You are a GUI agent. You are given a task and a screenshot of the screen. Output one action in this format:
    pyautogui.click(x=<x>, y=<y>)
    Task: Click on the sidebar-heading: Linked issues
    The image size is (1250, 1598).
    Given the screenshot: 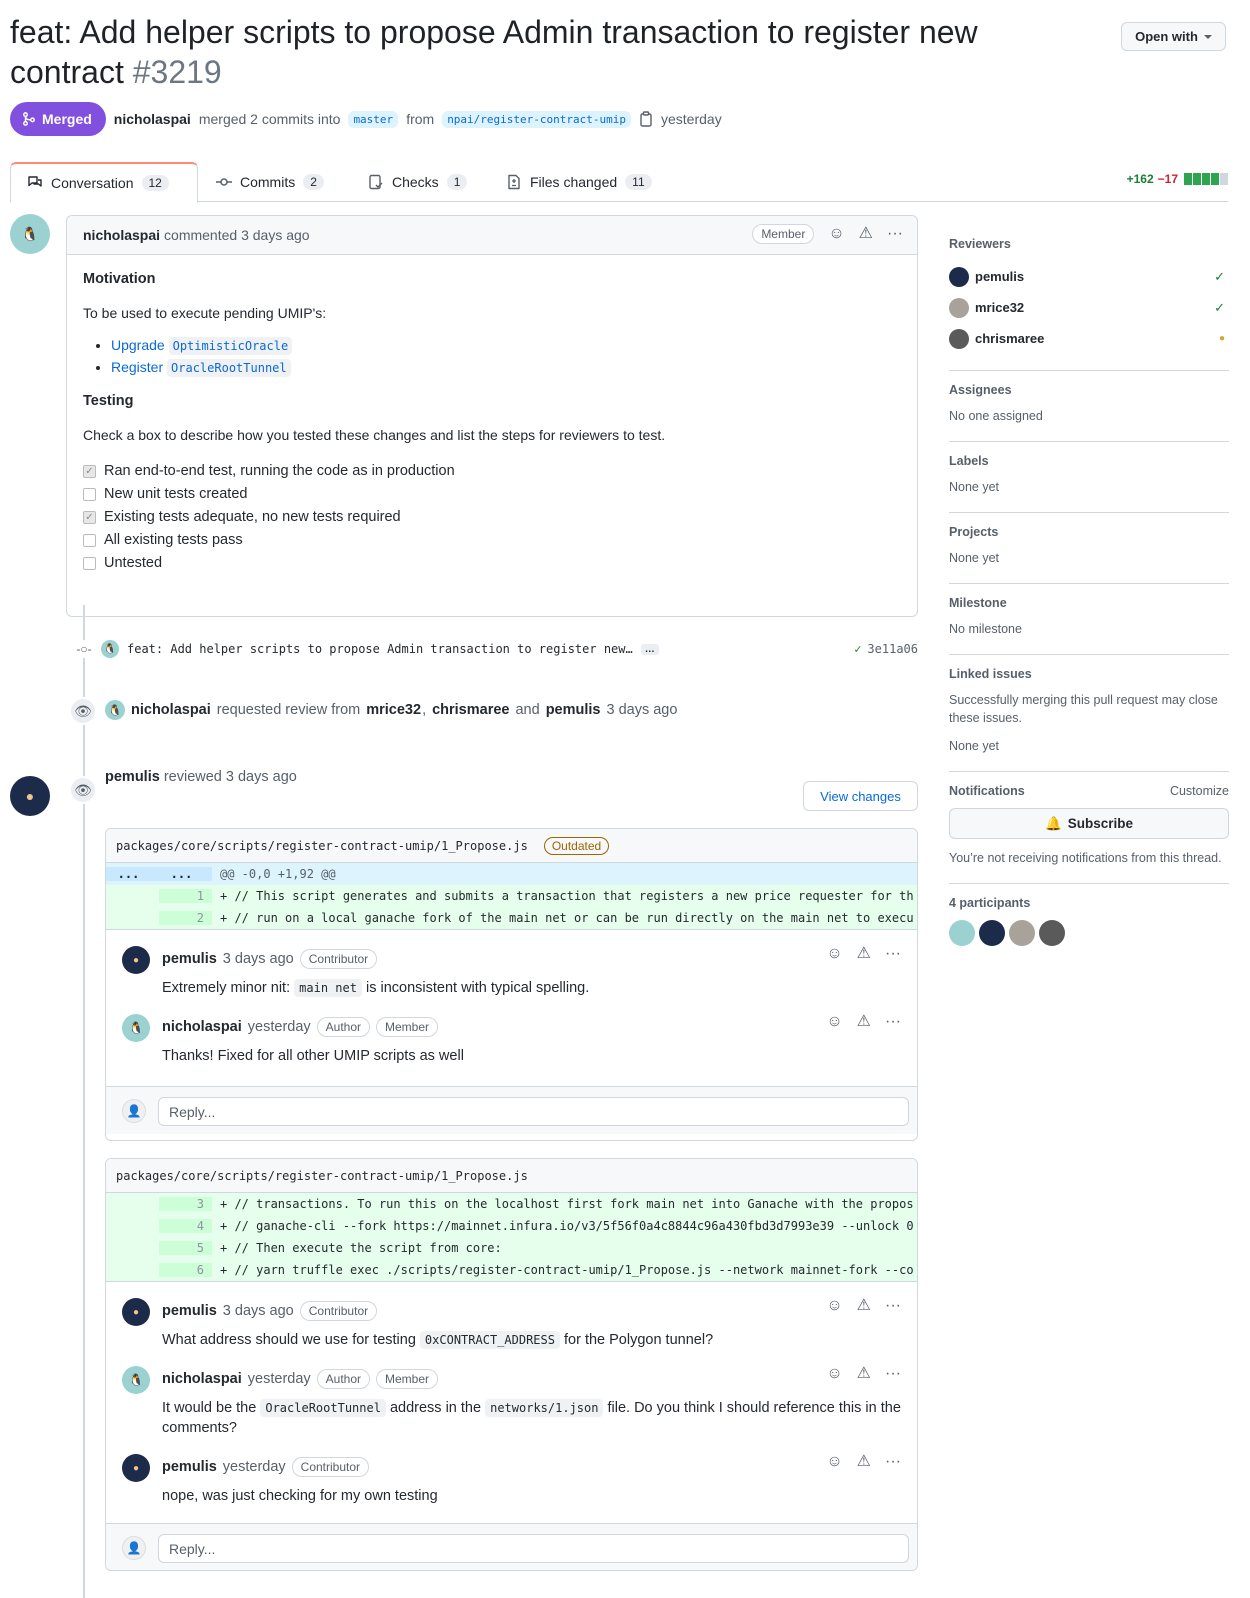 What is the action you would take?
    pyautogui.click(x=1089, y=674)
    